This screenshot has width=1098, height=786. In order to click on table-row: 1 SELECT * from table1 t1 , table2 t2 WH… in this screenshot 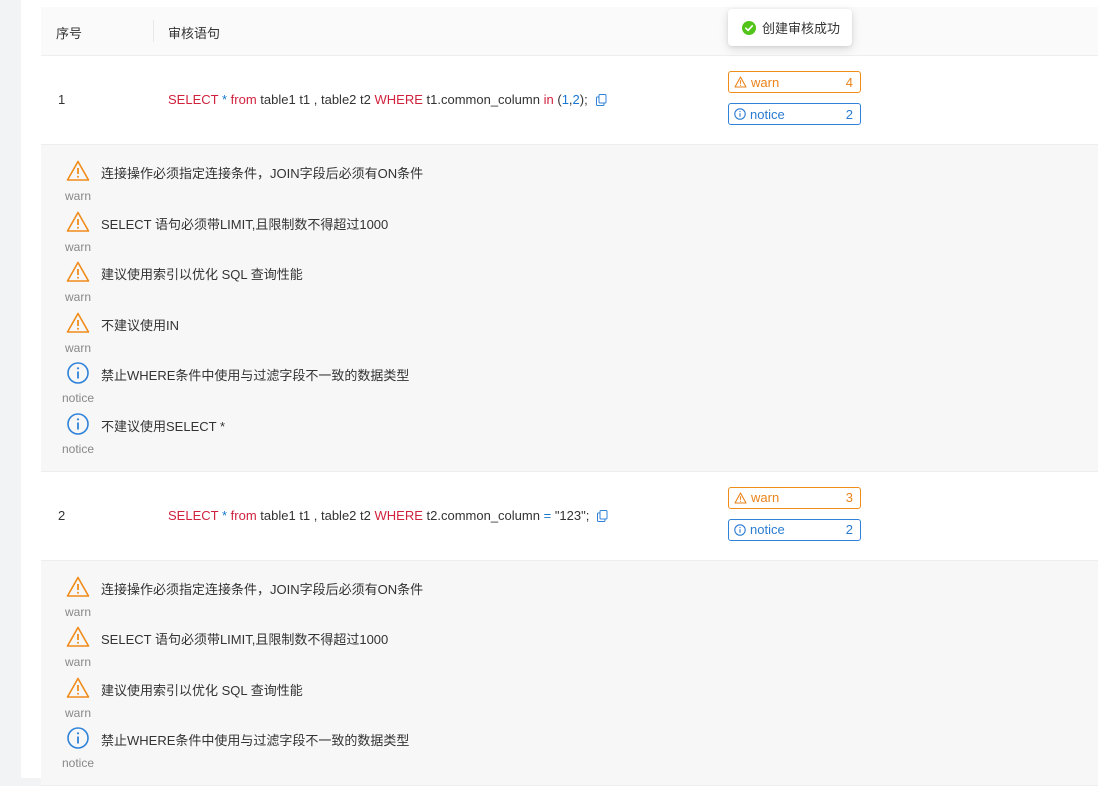, I will do `click(569, 100)`.